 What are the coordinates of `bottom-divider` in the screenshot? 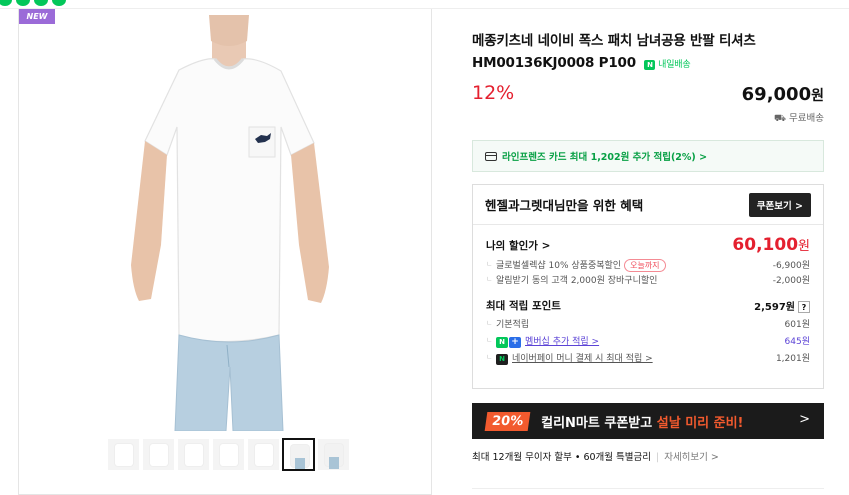 It's located at (648, 488).